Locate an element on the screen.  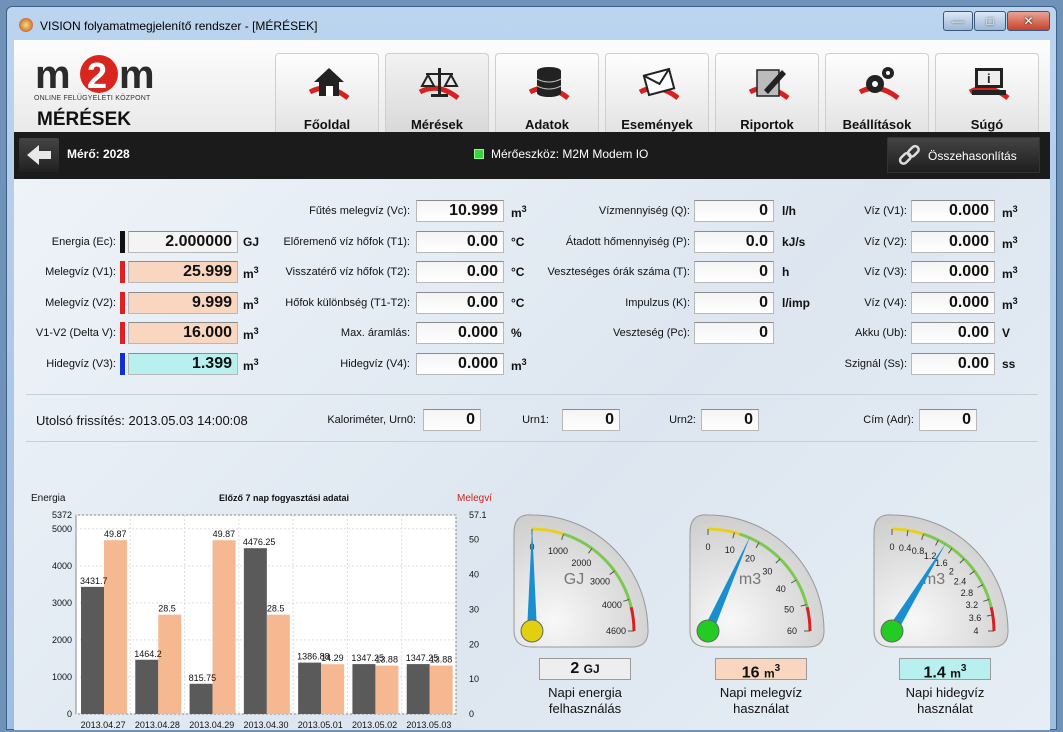
gauge-tick-label: 4 is located at coordinates (975, 631).